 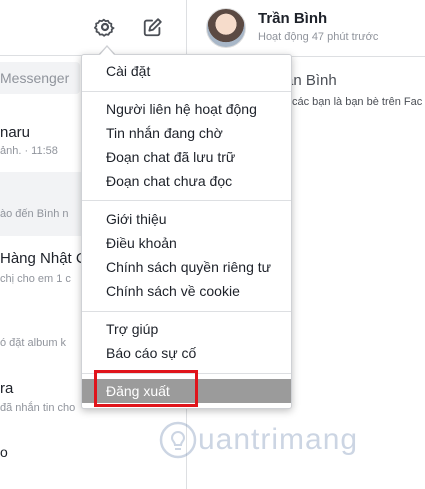 What do you see at coordinates (186, 353) in the screenshot?
I see `menu-item-report-problem: Báo cáo sự cố` at bounding box center [186, 353].